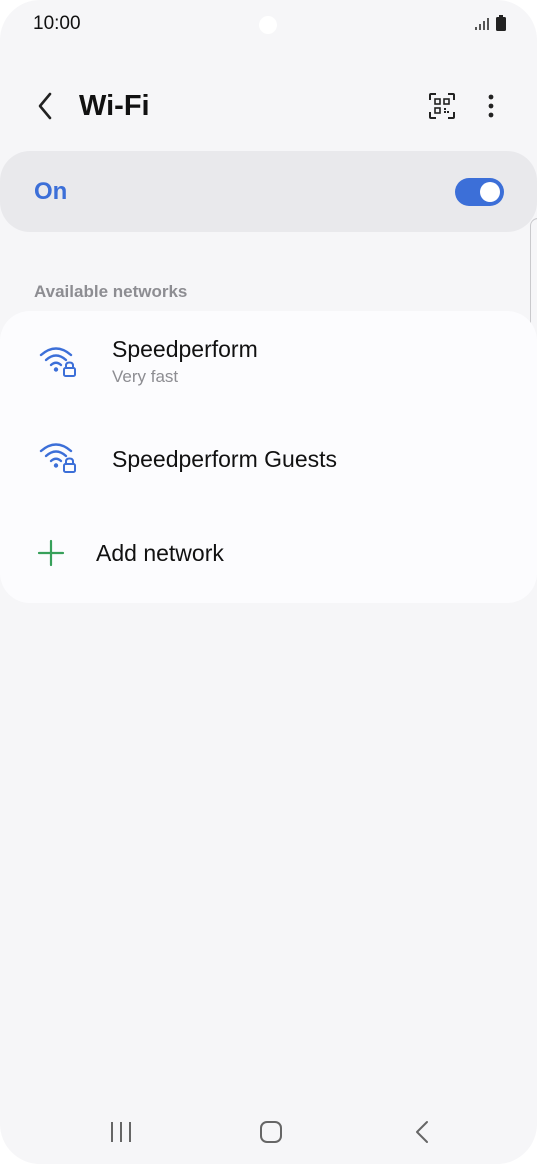 This screenshot has width=537, height=1164. I want to click on status-bar: 10:00, so click(268, 25).